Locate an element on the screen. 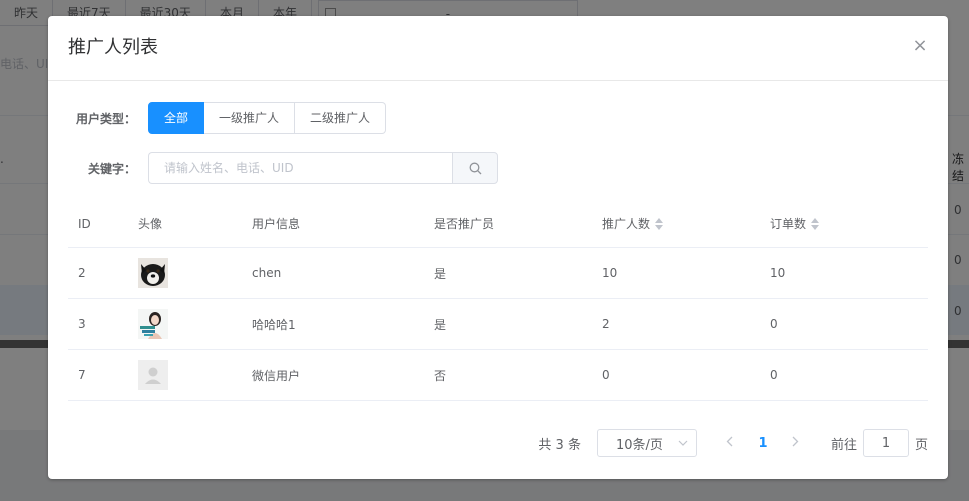  prev-page-button is located at coordinates (730, 443).